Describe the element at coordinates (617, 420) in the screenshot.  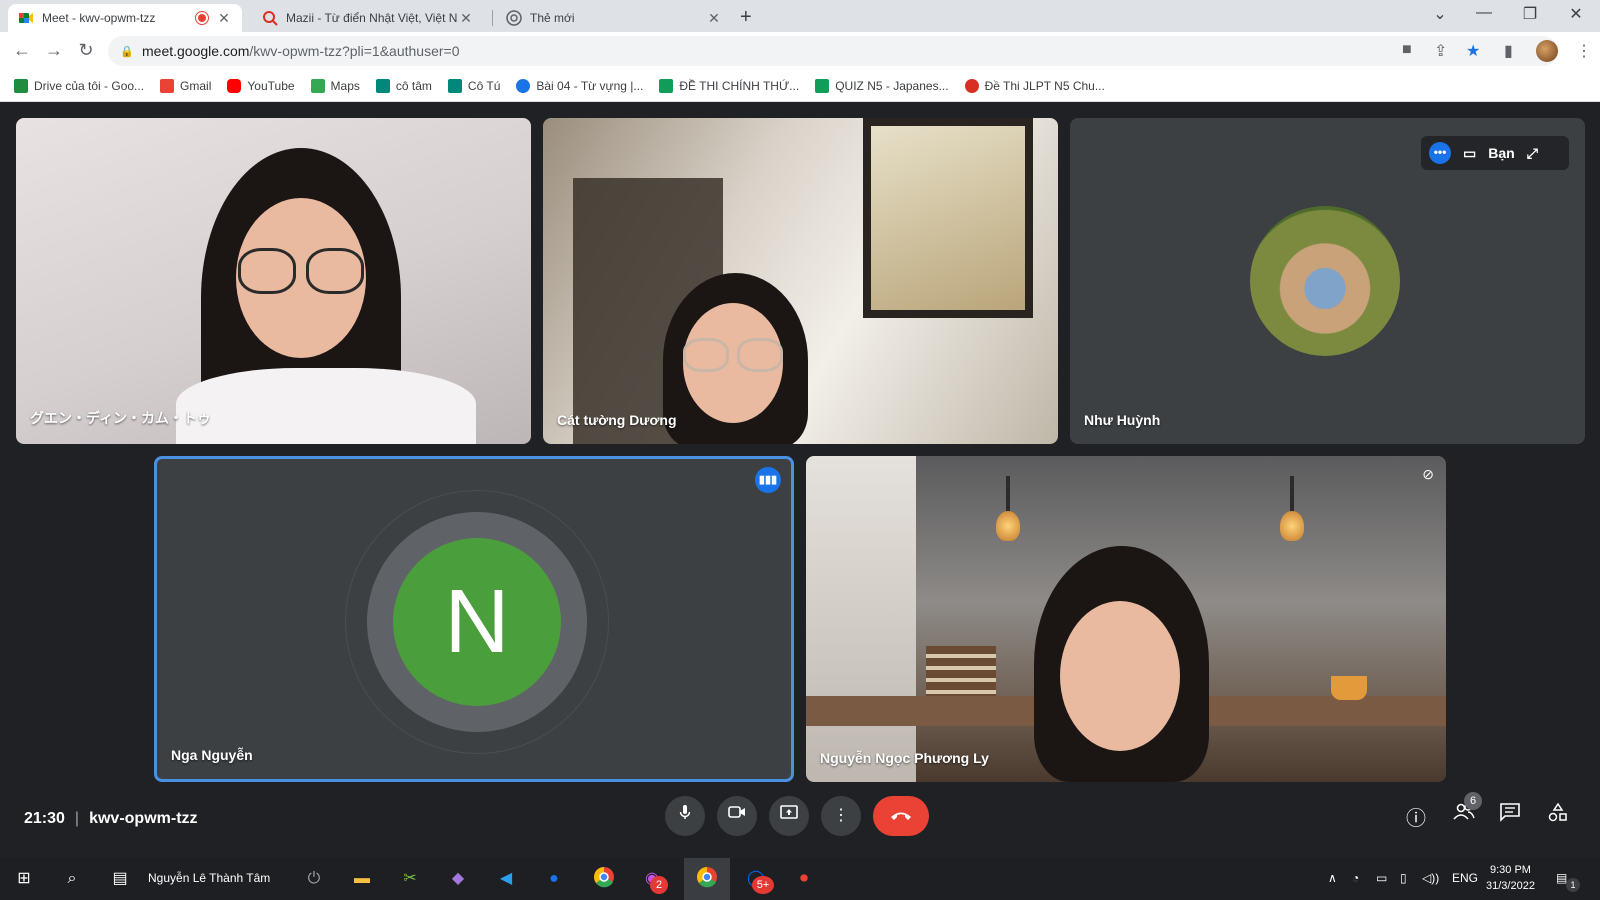
I see `participant-name: Cát tường Dương` at that location.